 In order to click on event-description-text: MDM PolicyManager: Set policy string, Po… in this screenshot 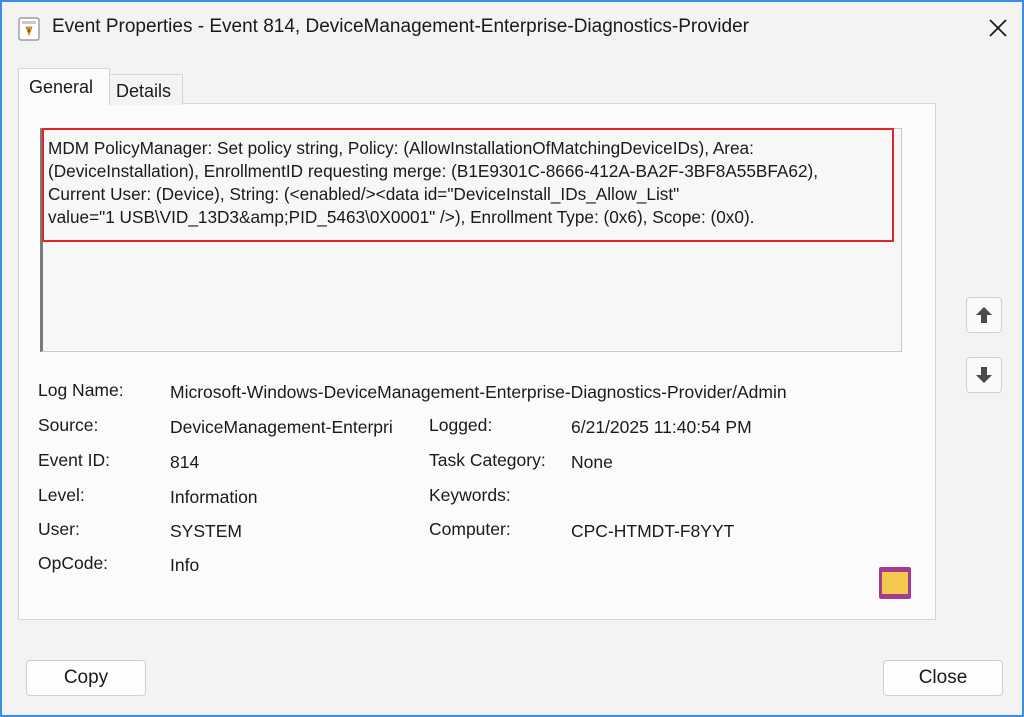, I will do `click(433, 182)`.